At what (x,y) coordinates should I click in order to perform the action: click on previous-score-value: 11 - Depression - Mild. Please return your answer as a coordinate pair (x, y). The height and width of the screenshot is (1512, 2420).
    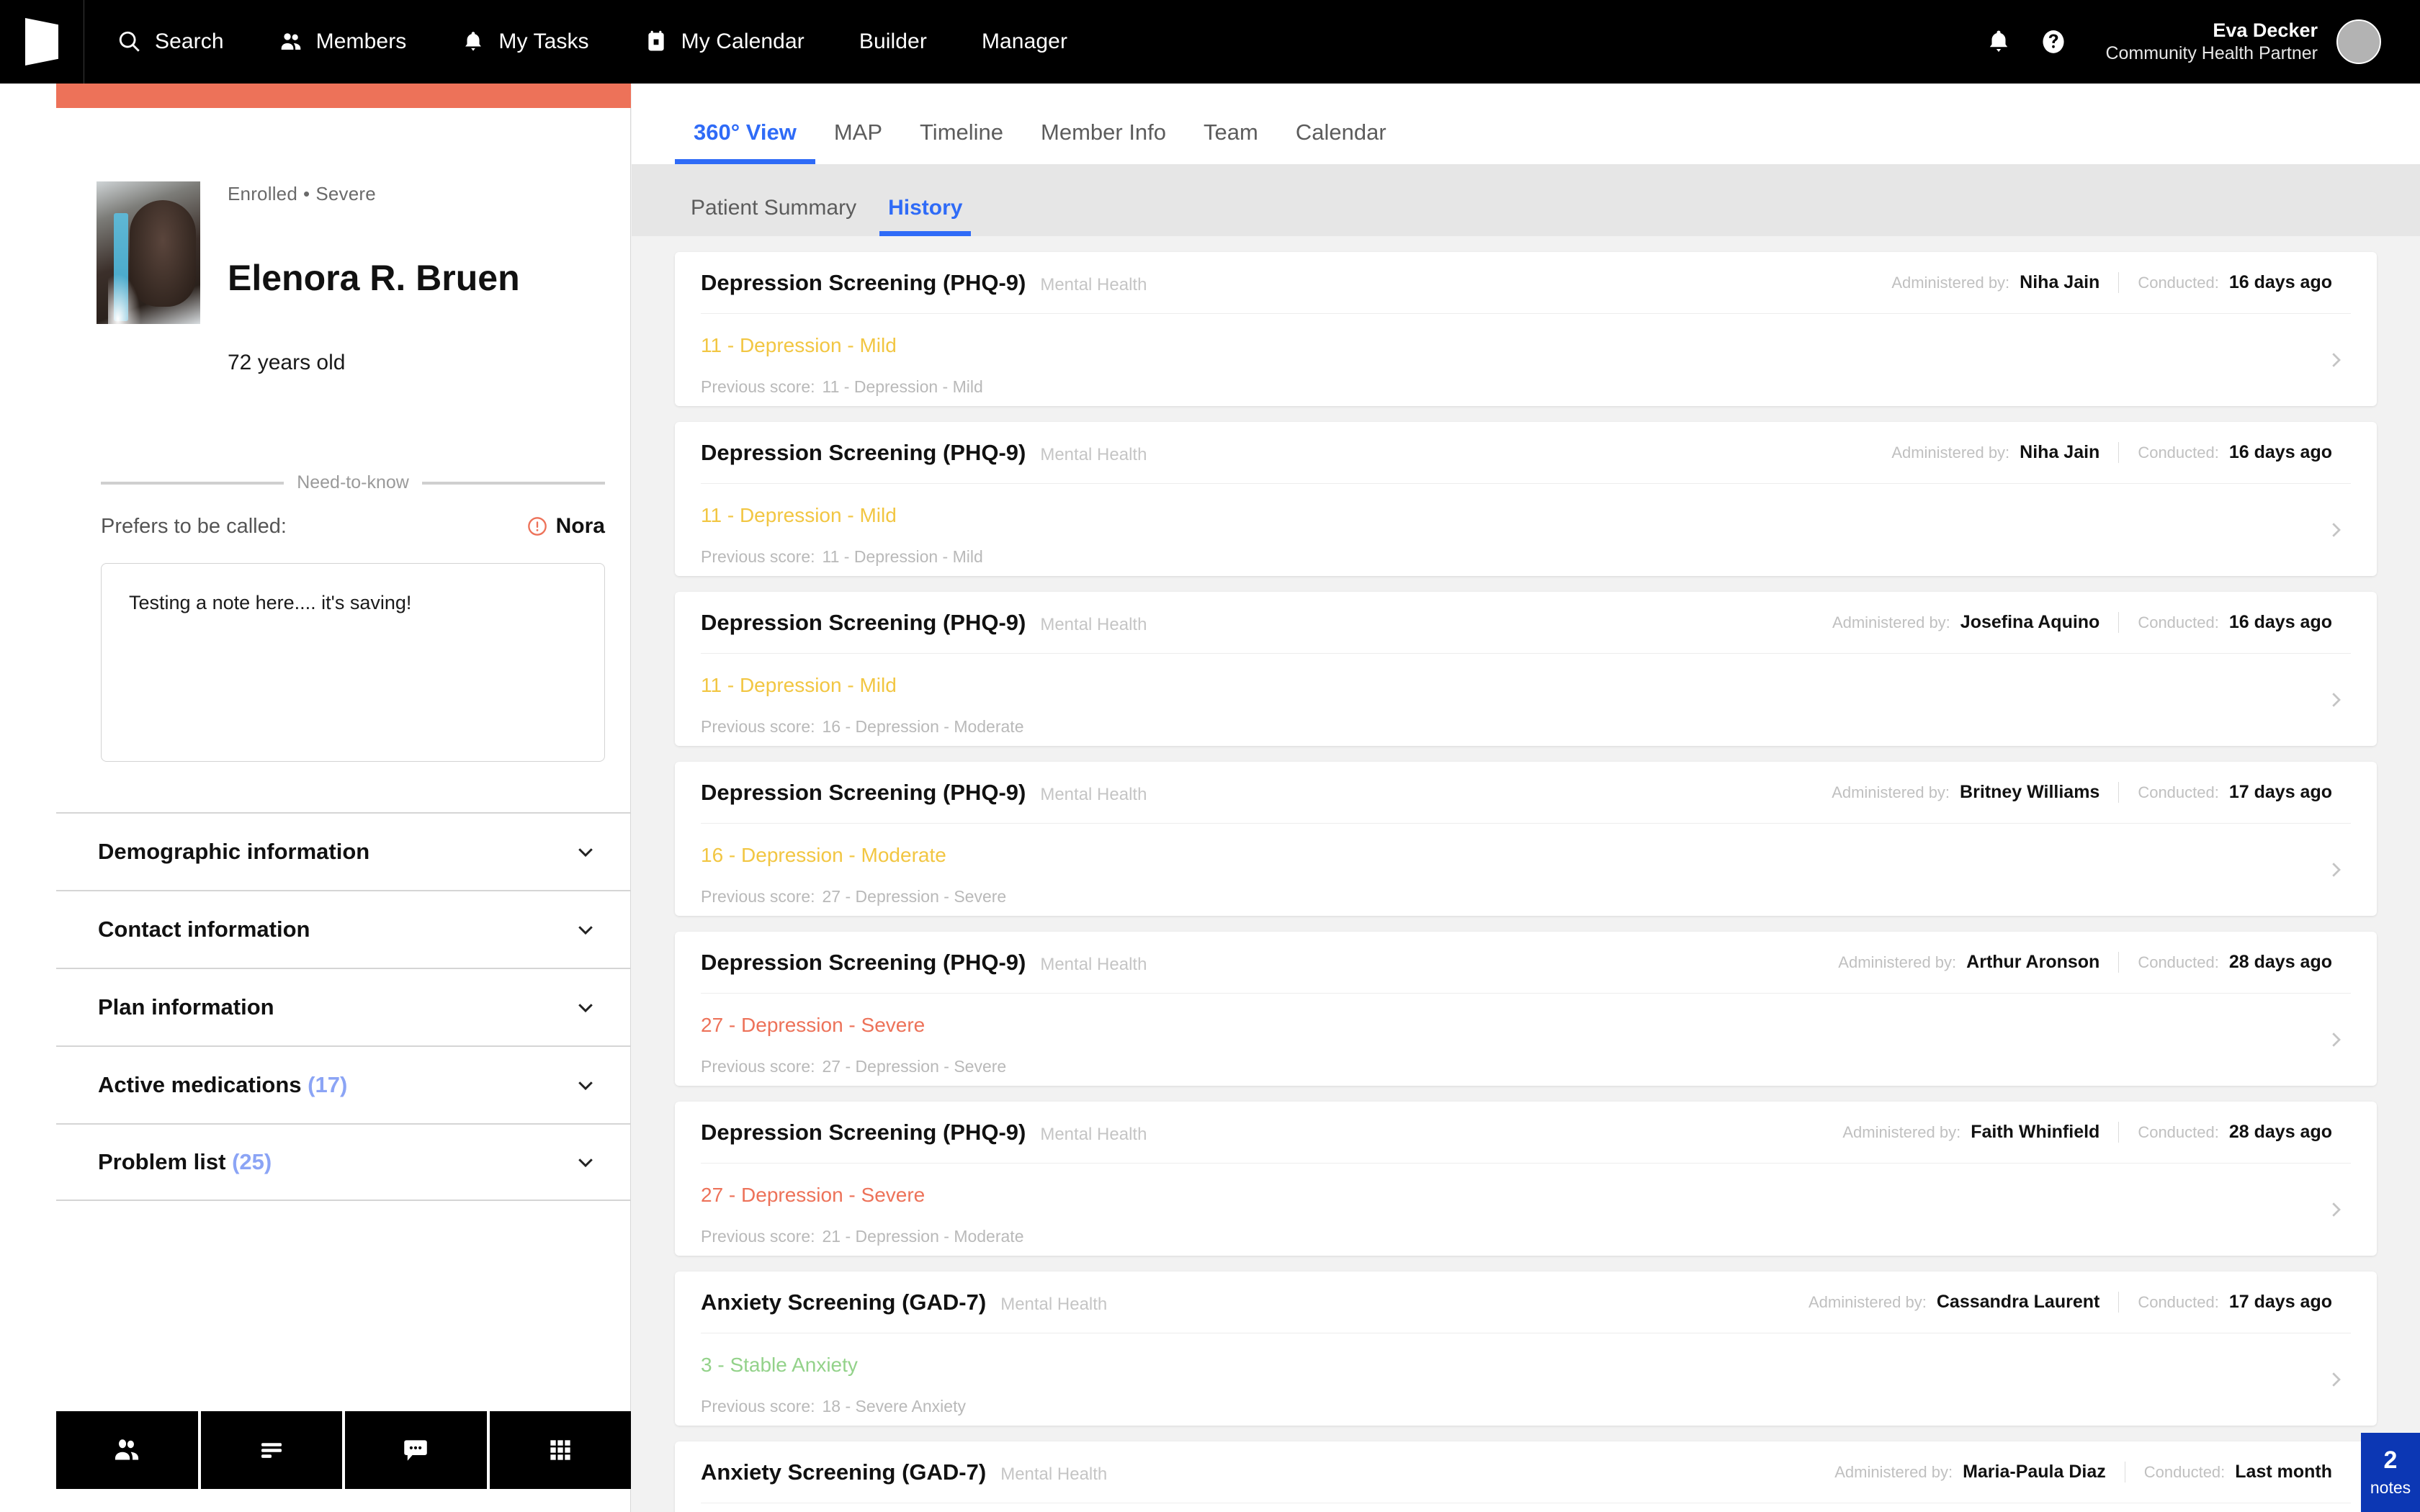
    Looking at the image, I should click on (902, 386).